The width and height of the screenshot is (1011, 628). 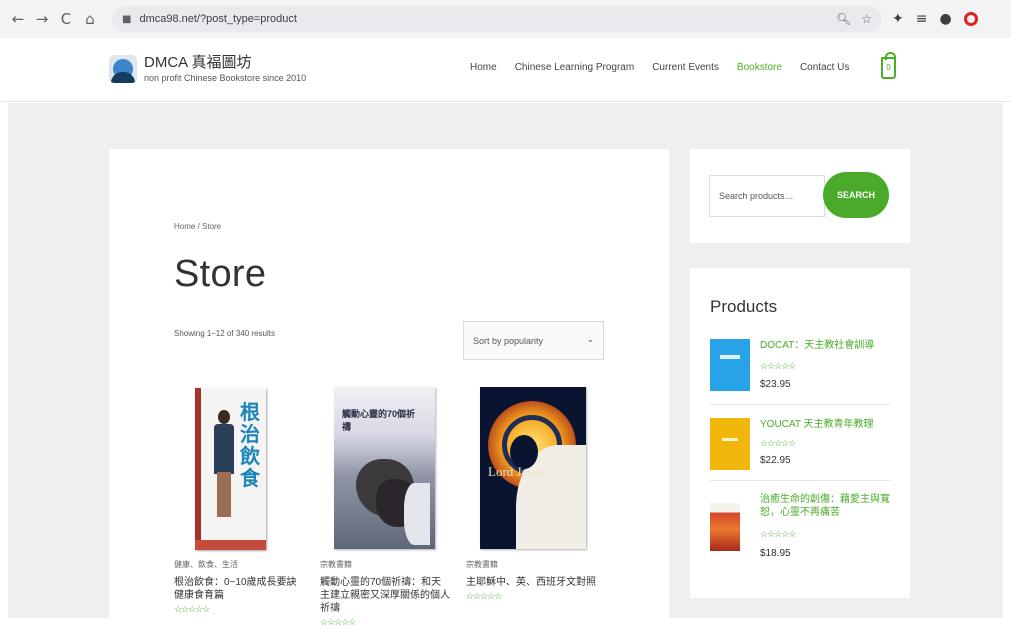 What do you see at coordinates (66, 19) in the screenshot?
I see `reload-icon: C` at bounding box center [66, 19].